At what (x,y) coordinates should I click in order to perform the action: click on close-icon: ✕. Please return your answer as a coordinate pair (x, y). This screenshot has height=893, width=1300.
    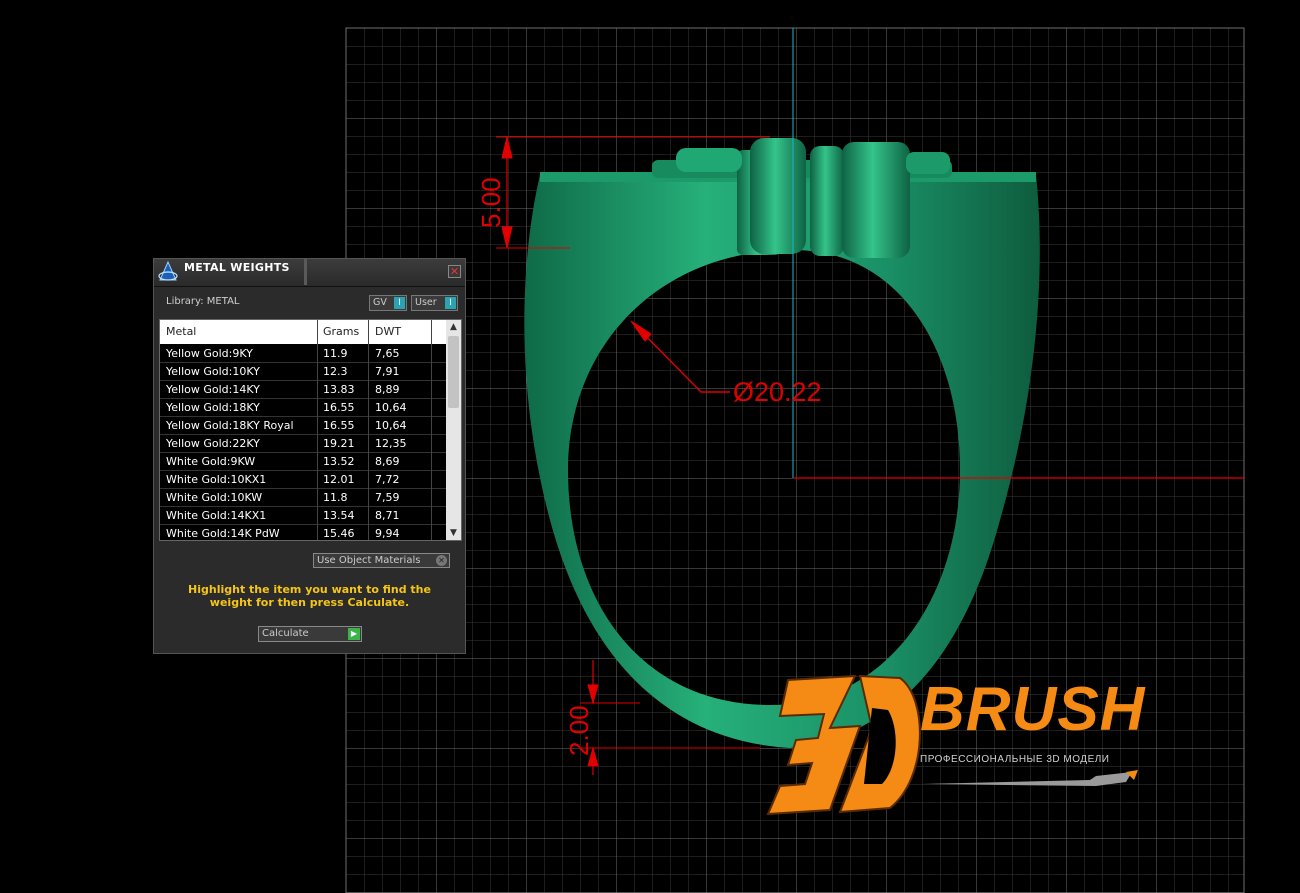
    Looking at the image, I should click on (454, 271).